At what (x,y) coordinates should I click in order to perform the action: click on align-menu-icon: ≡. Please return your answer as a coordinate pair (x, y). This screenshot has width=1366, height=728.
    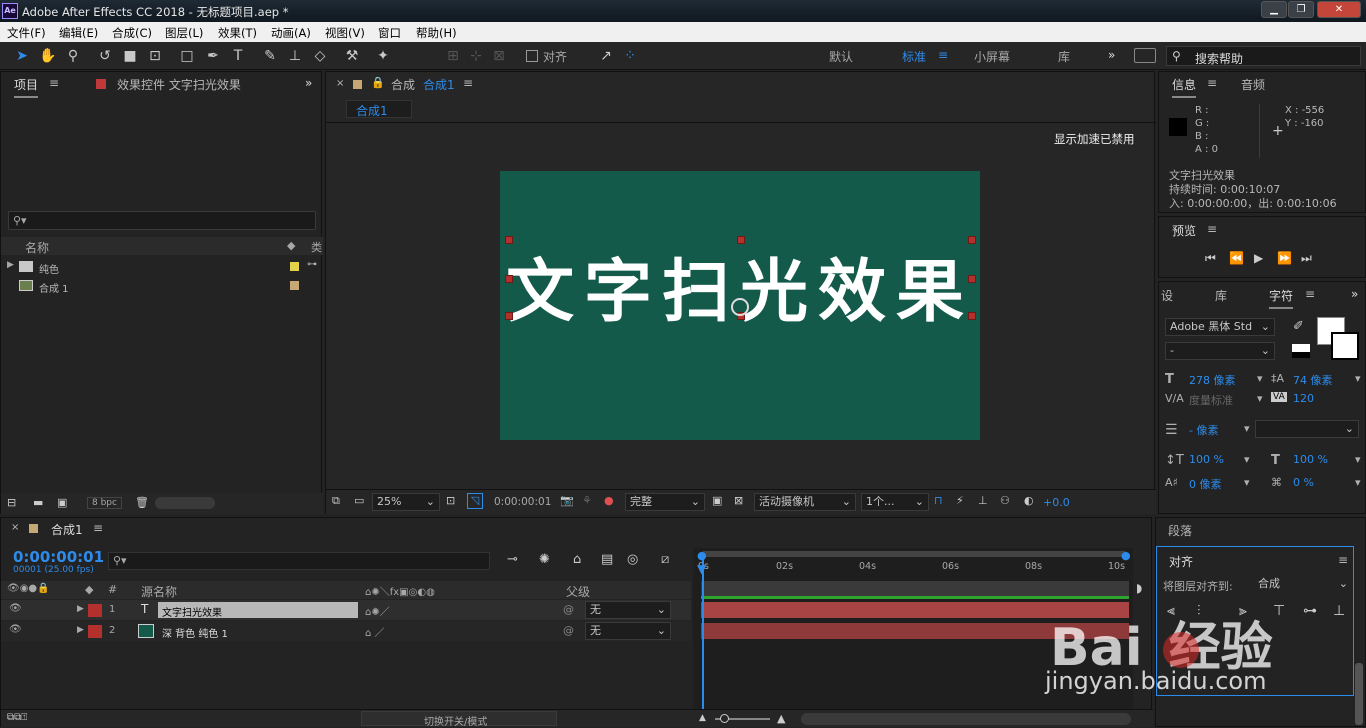
    Looking at the image, I should click on (1343, 560).